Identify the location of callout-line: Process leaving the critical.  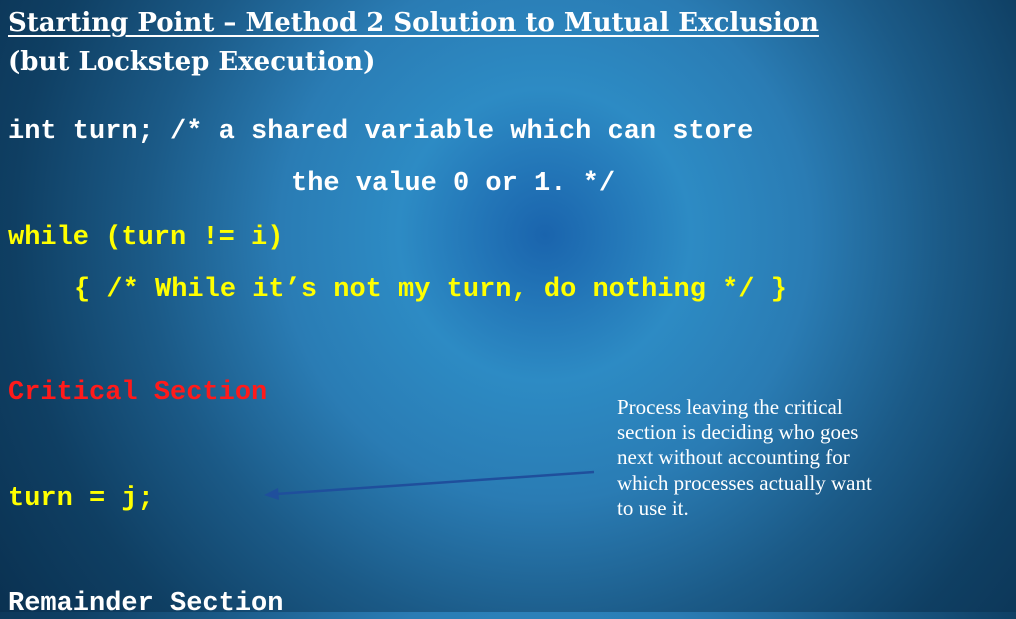
(730, 407).